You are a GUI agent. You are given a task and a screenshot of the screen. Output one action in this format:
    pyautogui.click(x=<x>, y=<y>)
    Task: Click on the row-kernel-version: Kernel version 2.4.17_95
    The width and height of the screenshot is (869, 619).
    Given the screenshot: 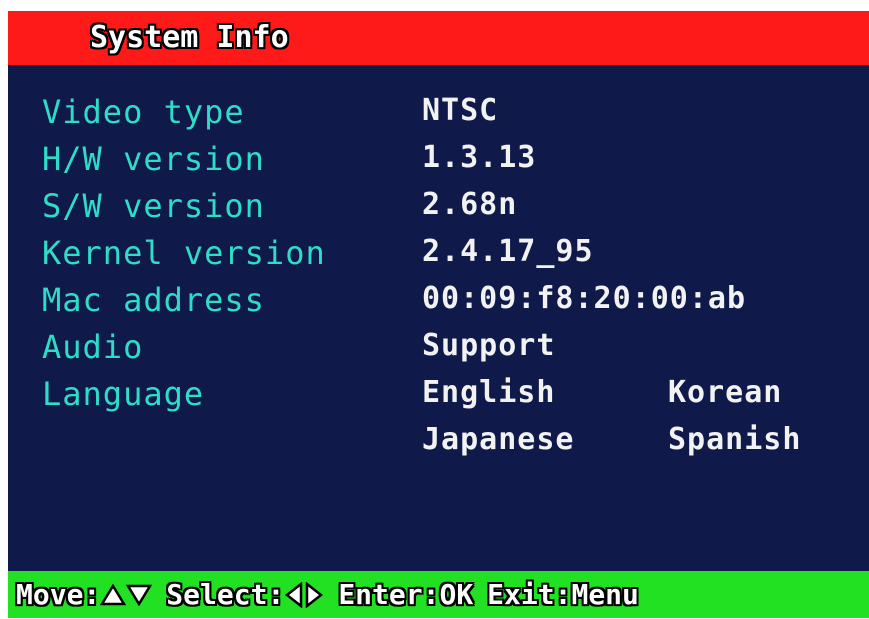 What is the action you would take?
    pyautogui.click(x=438, y=257)
    